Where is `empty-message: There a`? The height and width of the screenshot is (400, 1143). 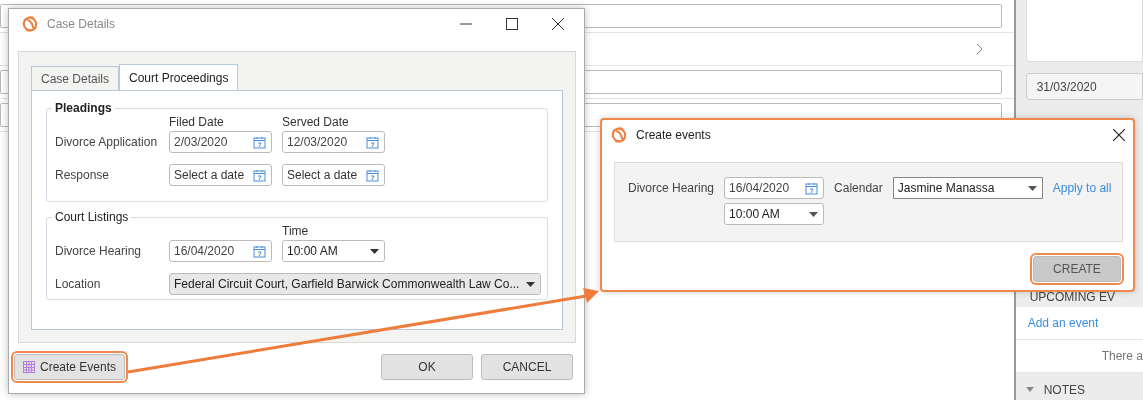 empty-message: There a is located at coordinates (1122, 356).